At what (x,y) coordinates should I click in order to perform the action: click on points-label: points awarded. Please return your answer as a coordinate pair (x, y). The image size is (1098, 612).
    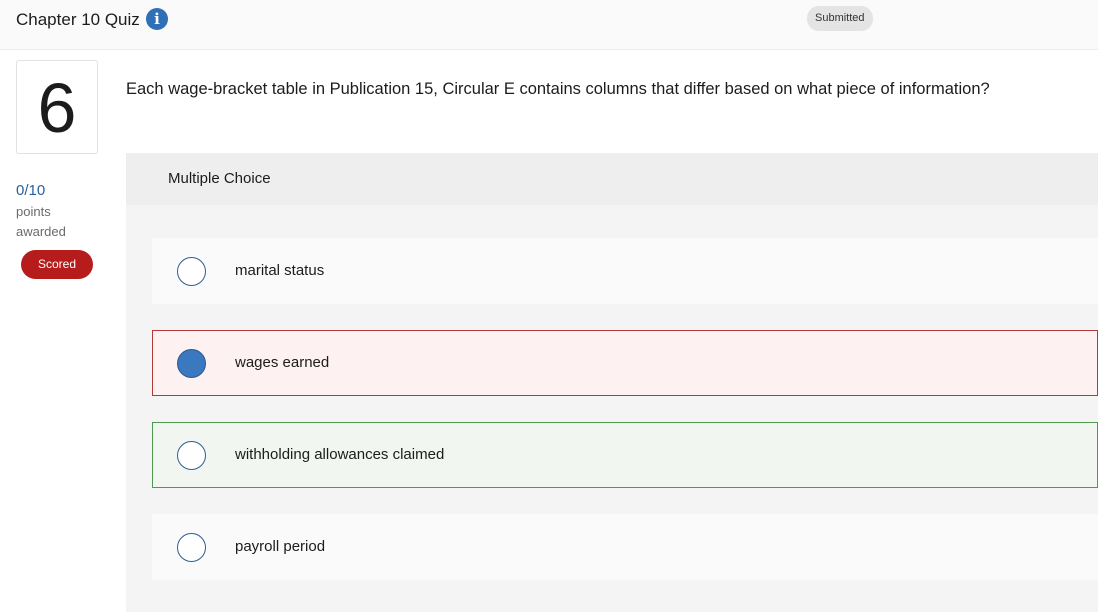
    Looking at the image, I should click on (41, 221).